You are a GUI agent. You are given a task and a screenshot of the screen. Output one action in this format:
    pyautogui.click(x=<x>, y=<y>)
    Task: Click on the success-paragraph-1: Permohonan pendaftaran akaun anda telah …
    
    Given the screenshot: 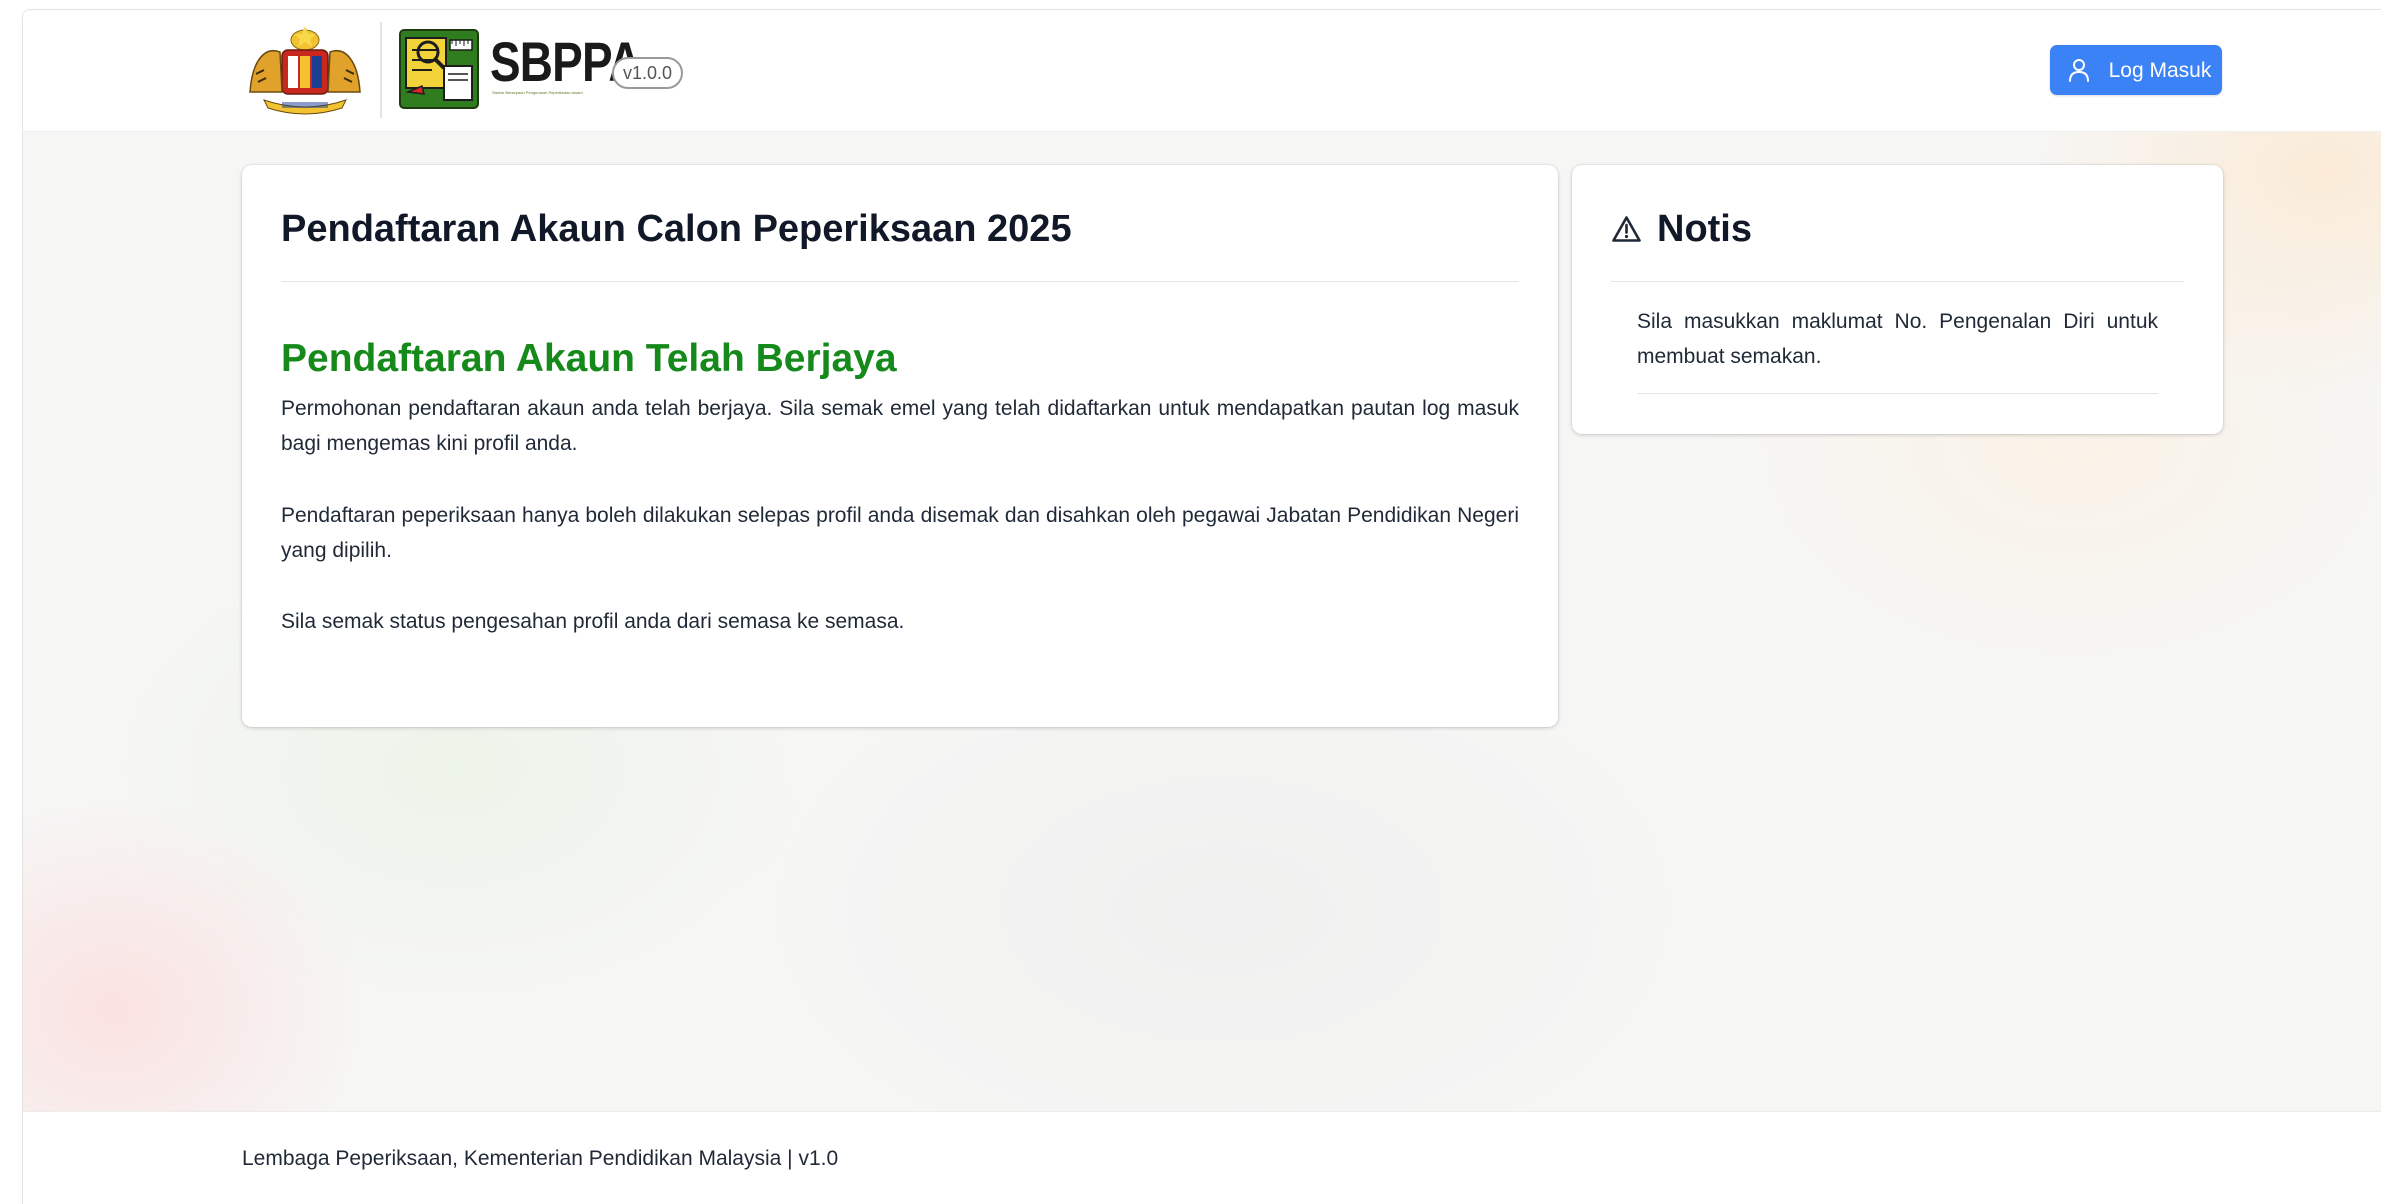 What is the action you would take?
    pyautogui.click(x=900, y=426)
    